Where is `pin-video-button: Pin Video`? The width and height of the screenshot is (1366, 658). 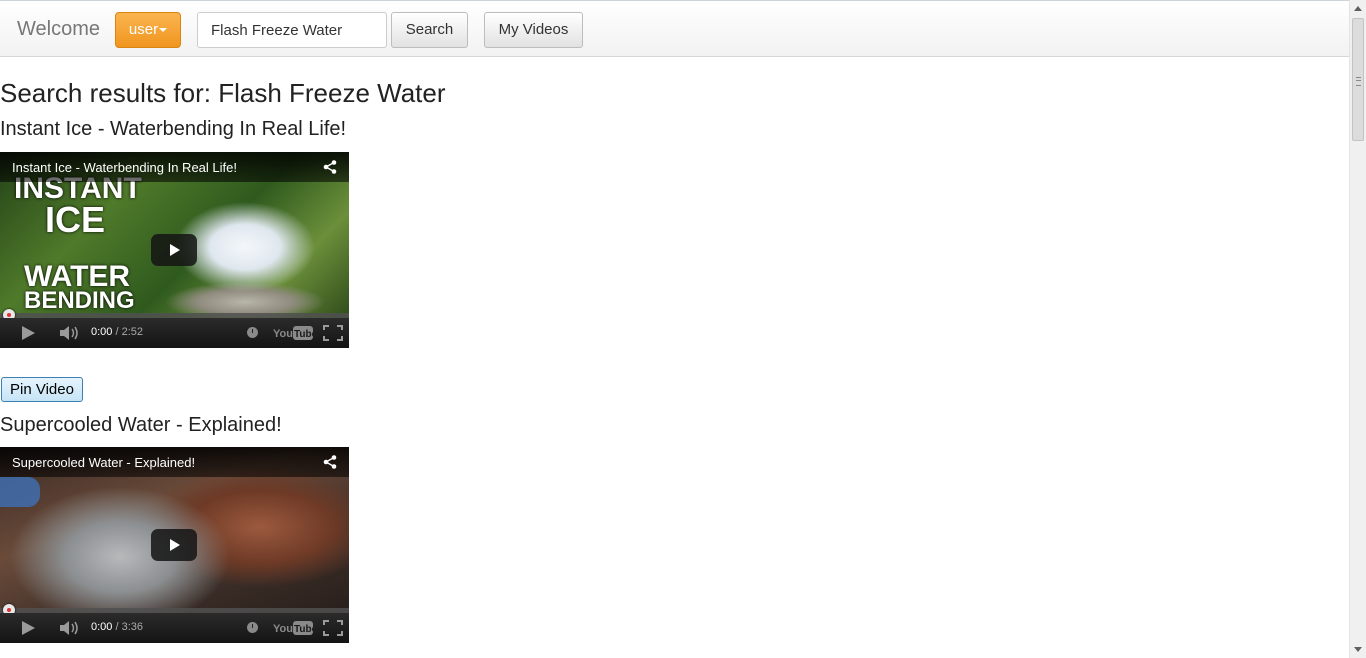 pin-video-button: Pin Video is located at coordinates (42, 389).